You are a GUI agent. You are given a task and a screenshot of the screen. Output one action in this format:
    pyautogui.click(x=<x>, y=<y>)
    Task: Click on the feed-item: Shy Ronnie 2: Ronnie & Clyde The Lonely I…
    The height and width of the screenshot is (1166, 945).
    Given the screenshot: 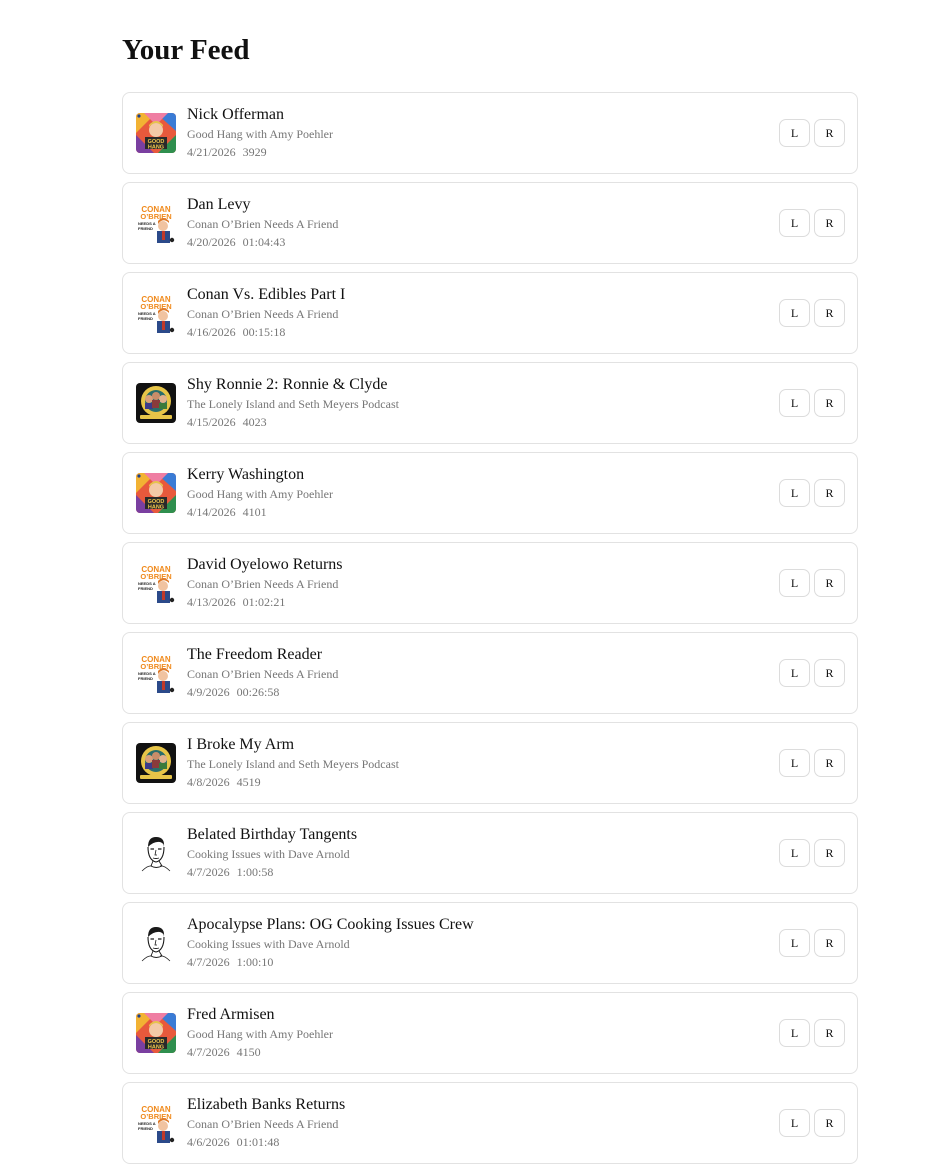 What is the action you would take?
    pyautogui.click(x=490, y=403)
    